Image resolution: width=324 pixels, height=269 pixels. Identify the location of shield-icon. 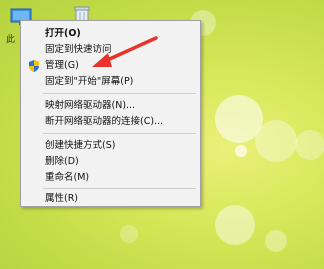
(34, 66).